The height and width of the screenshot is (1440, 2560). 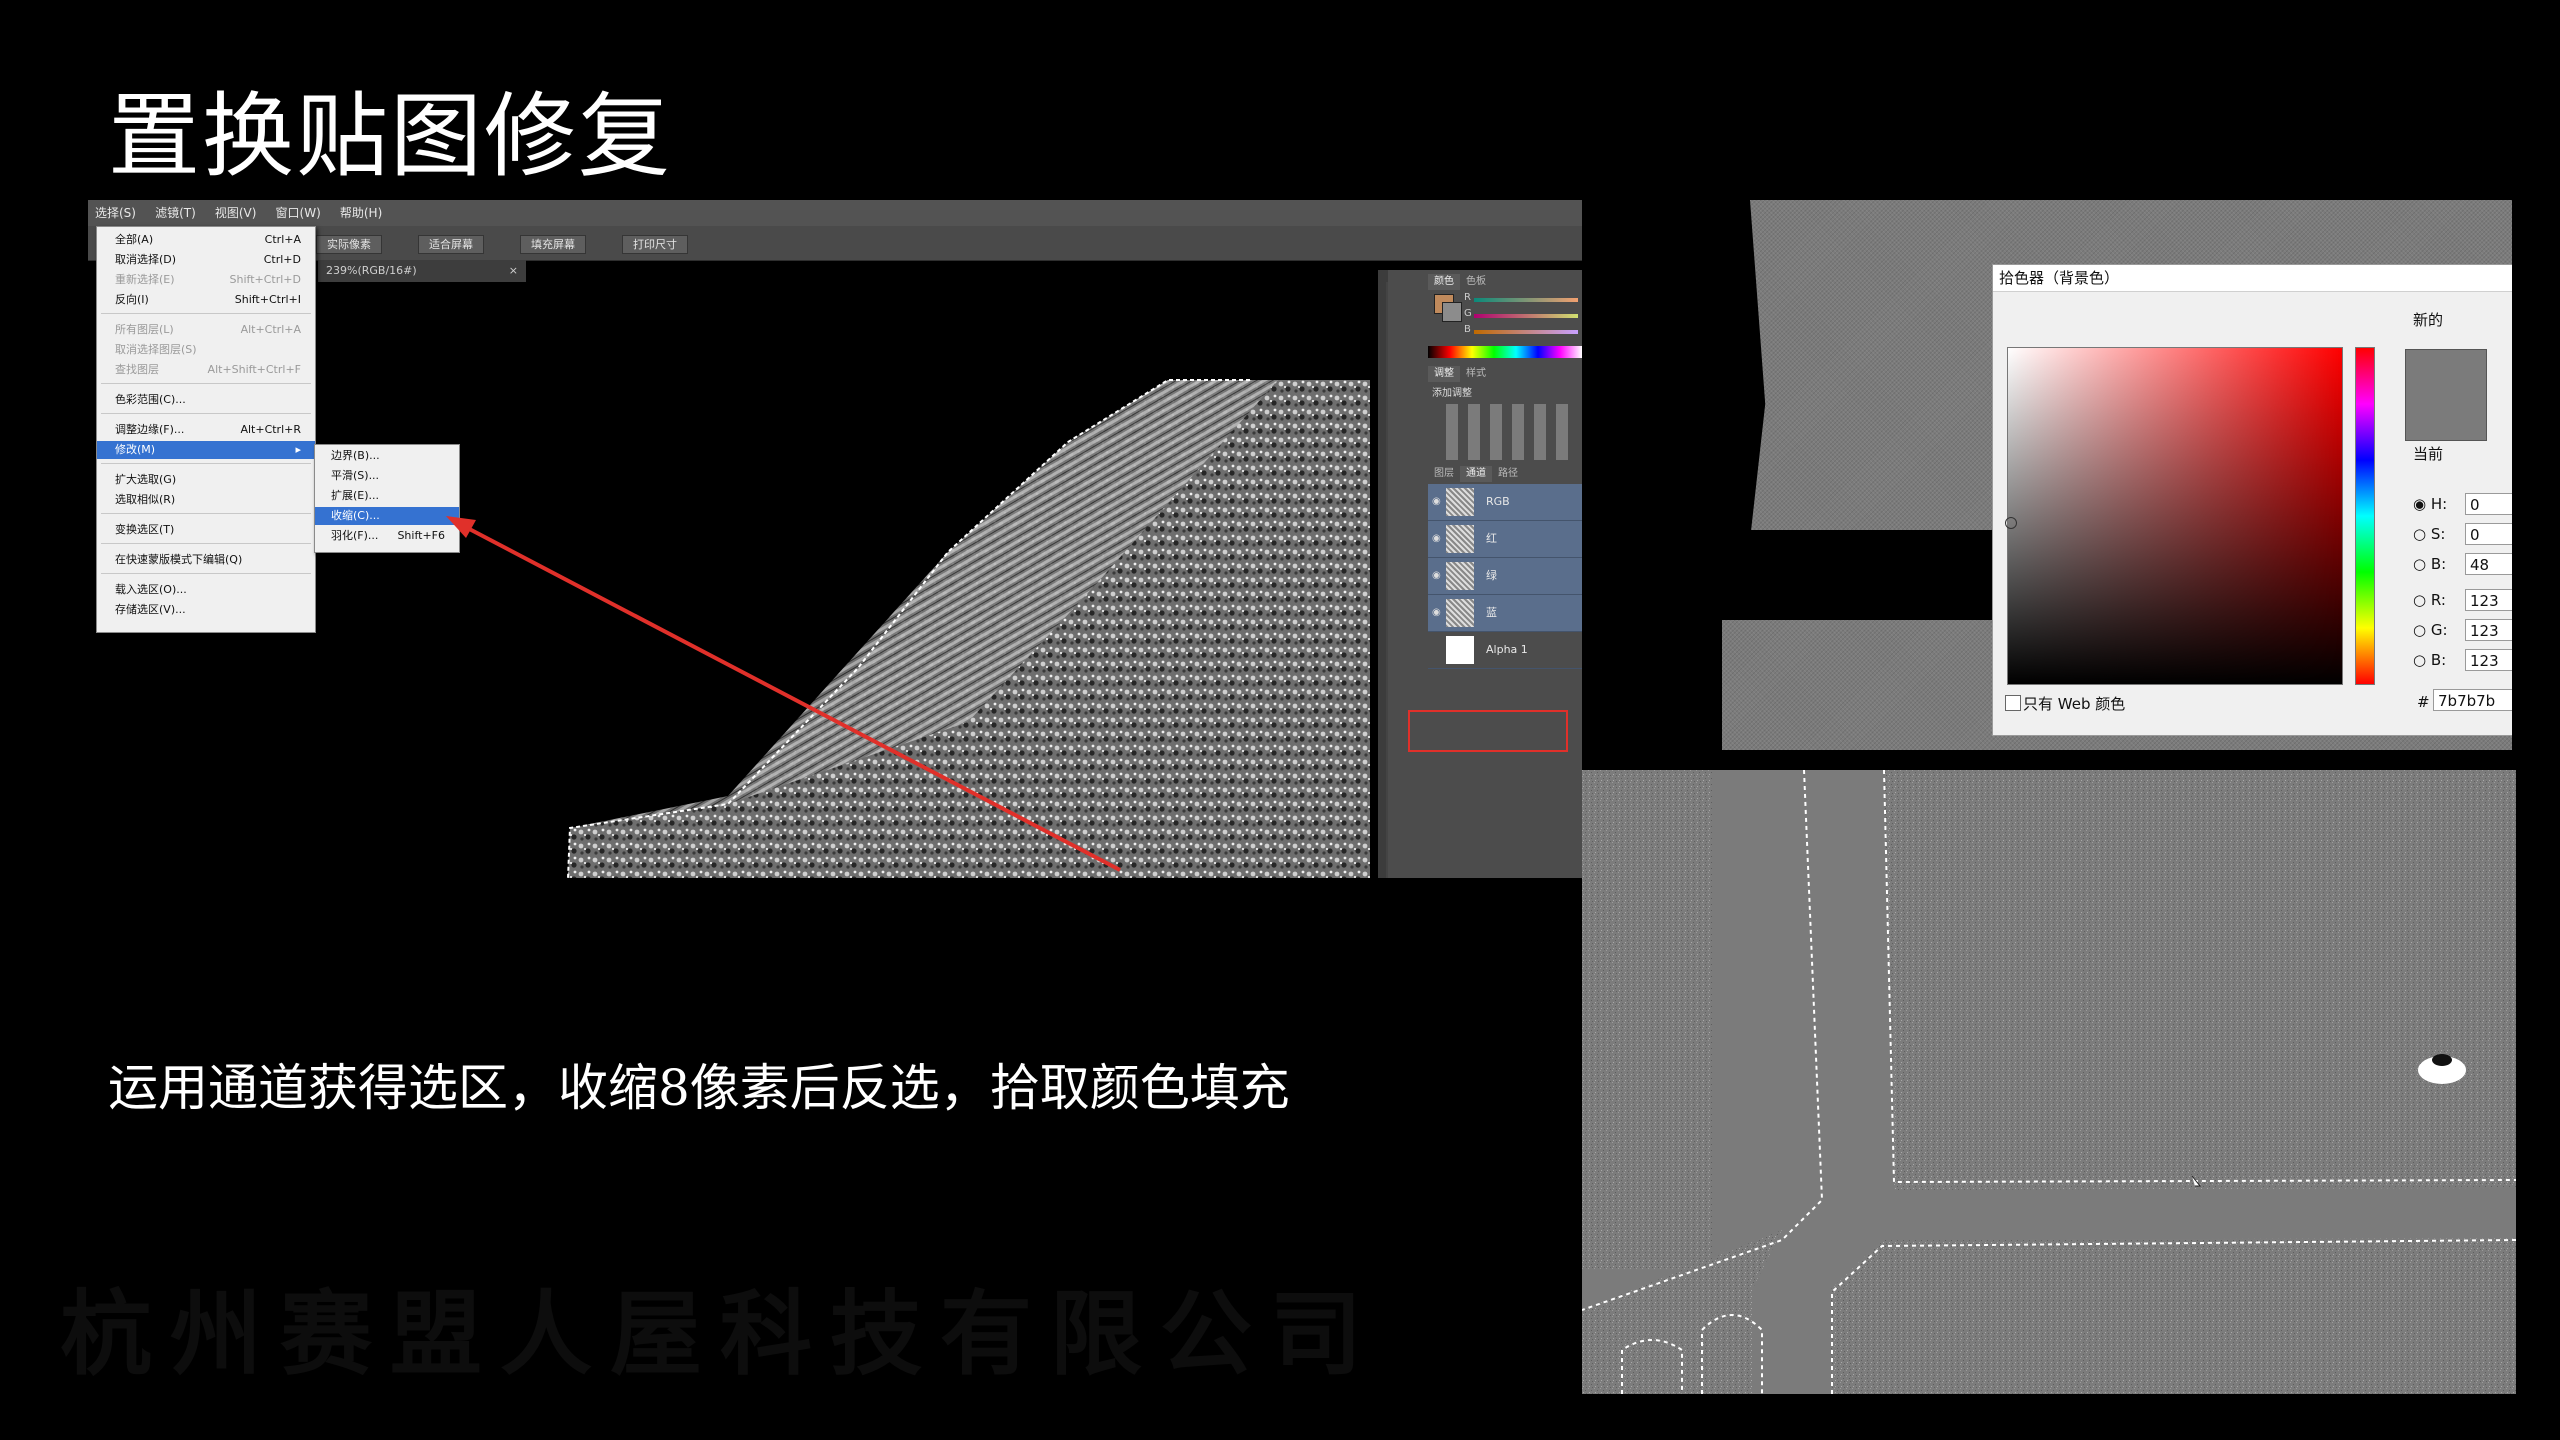 What do you see at coordinates (2488, 660) in the screenshot?
I see `field-blue-input: 123` at bounding box center [2488, 660].